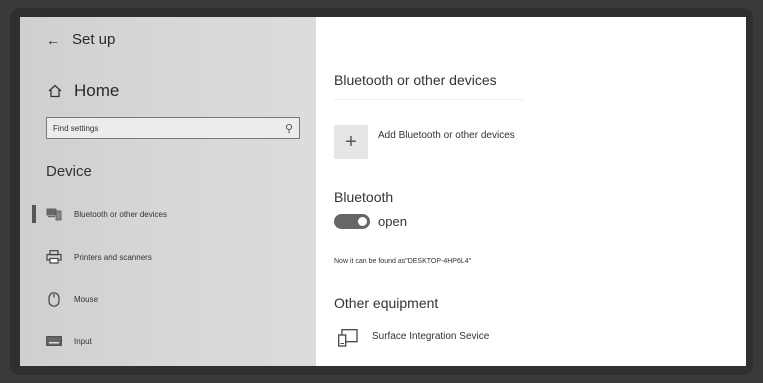 The width and height of the screenshot is (763, 383). What do you see at coordinates (424, 142) in the screenshot?
I see `add-device-button: + Add Bluetooth or other devices` at bounding box center [424, 142].